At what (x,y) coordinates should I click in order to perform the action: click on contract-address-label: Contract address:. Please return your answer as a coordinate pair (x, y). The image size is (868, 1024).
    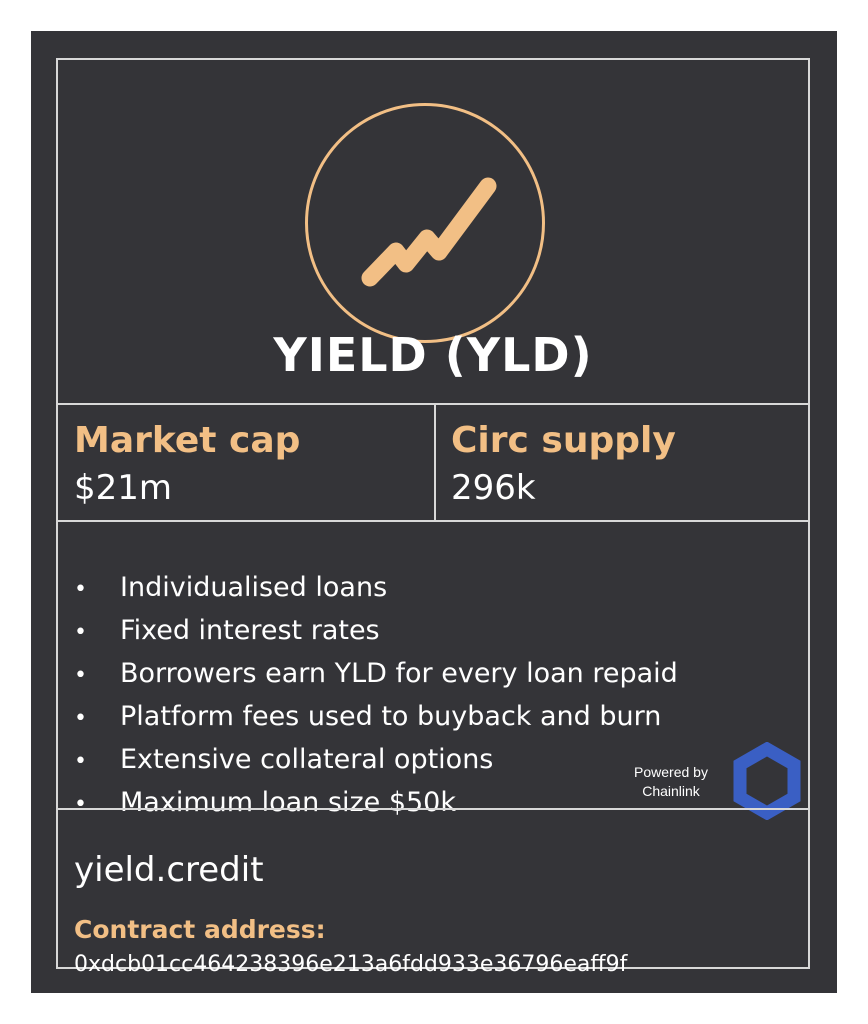
    Looking at the image, I should click on (200, 929).